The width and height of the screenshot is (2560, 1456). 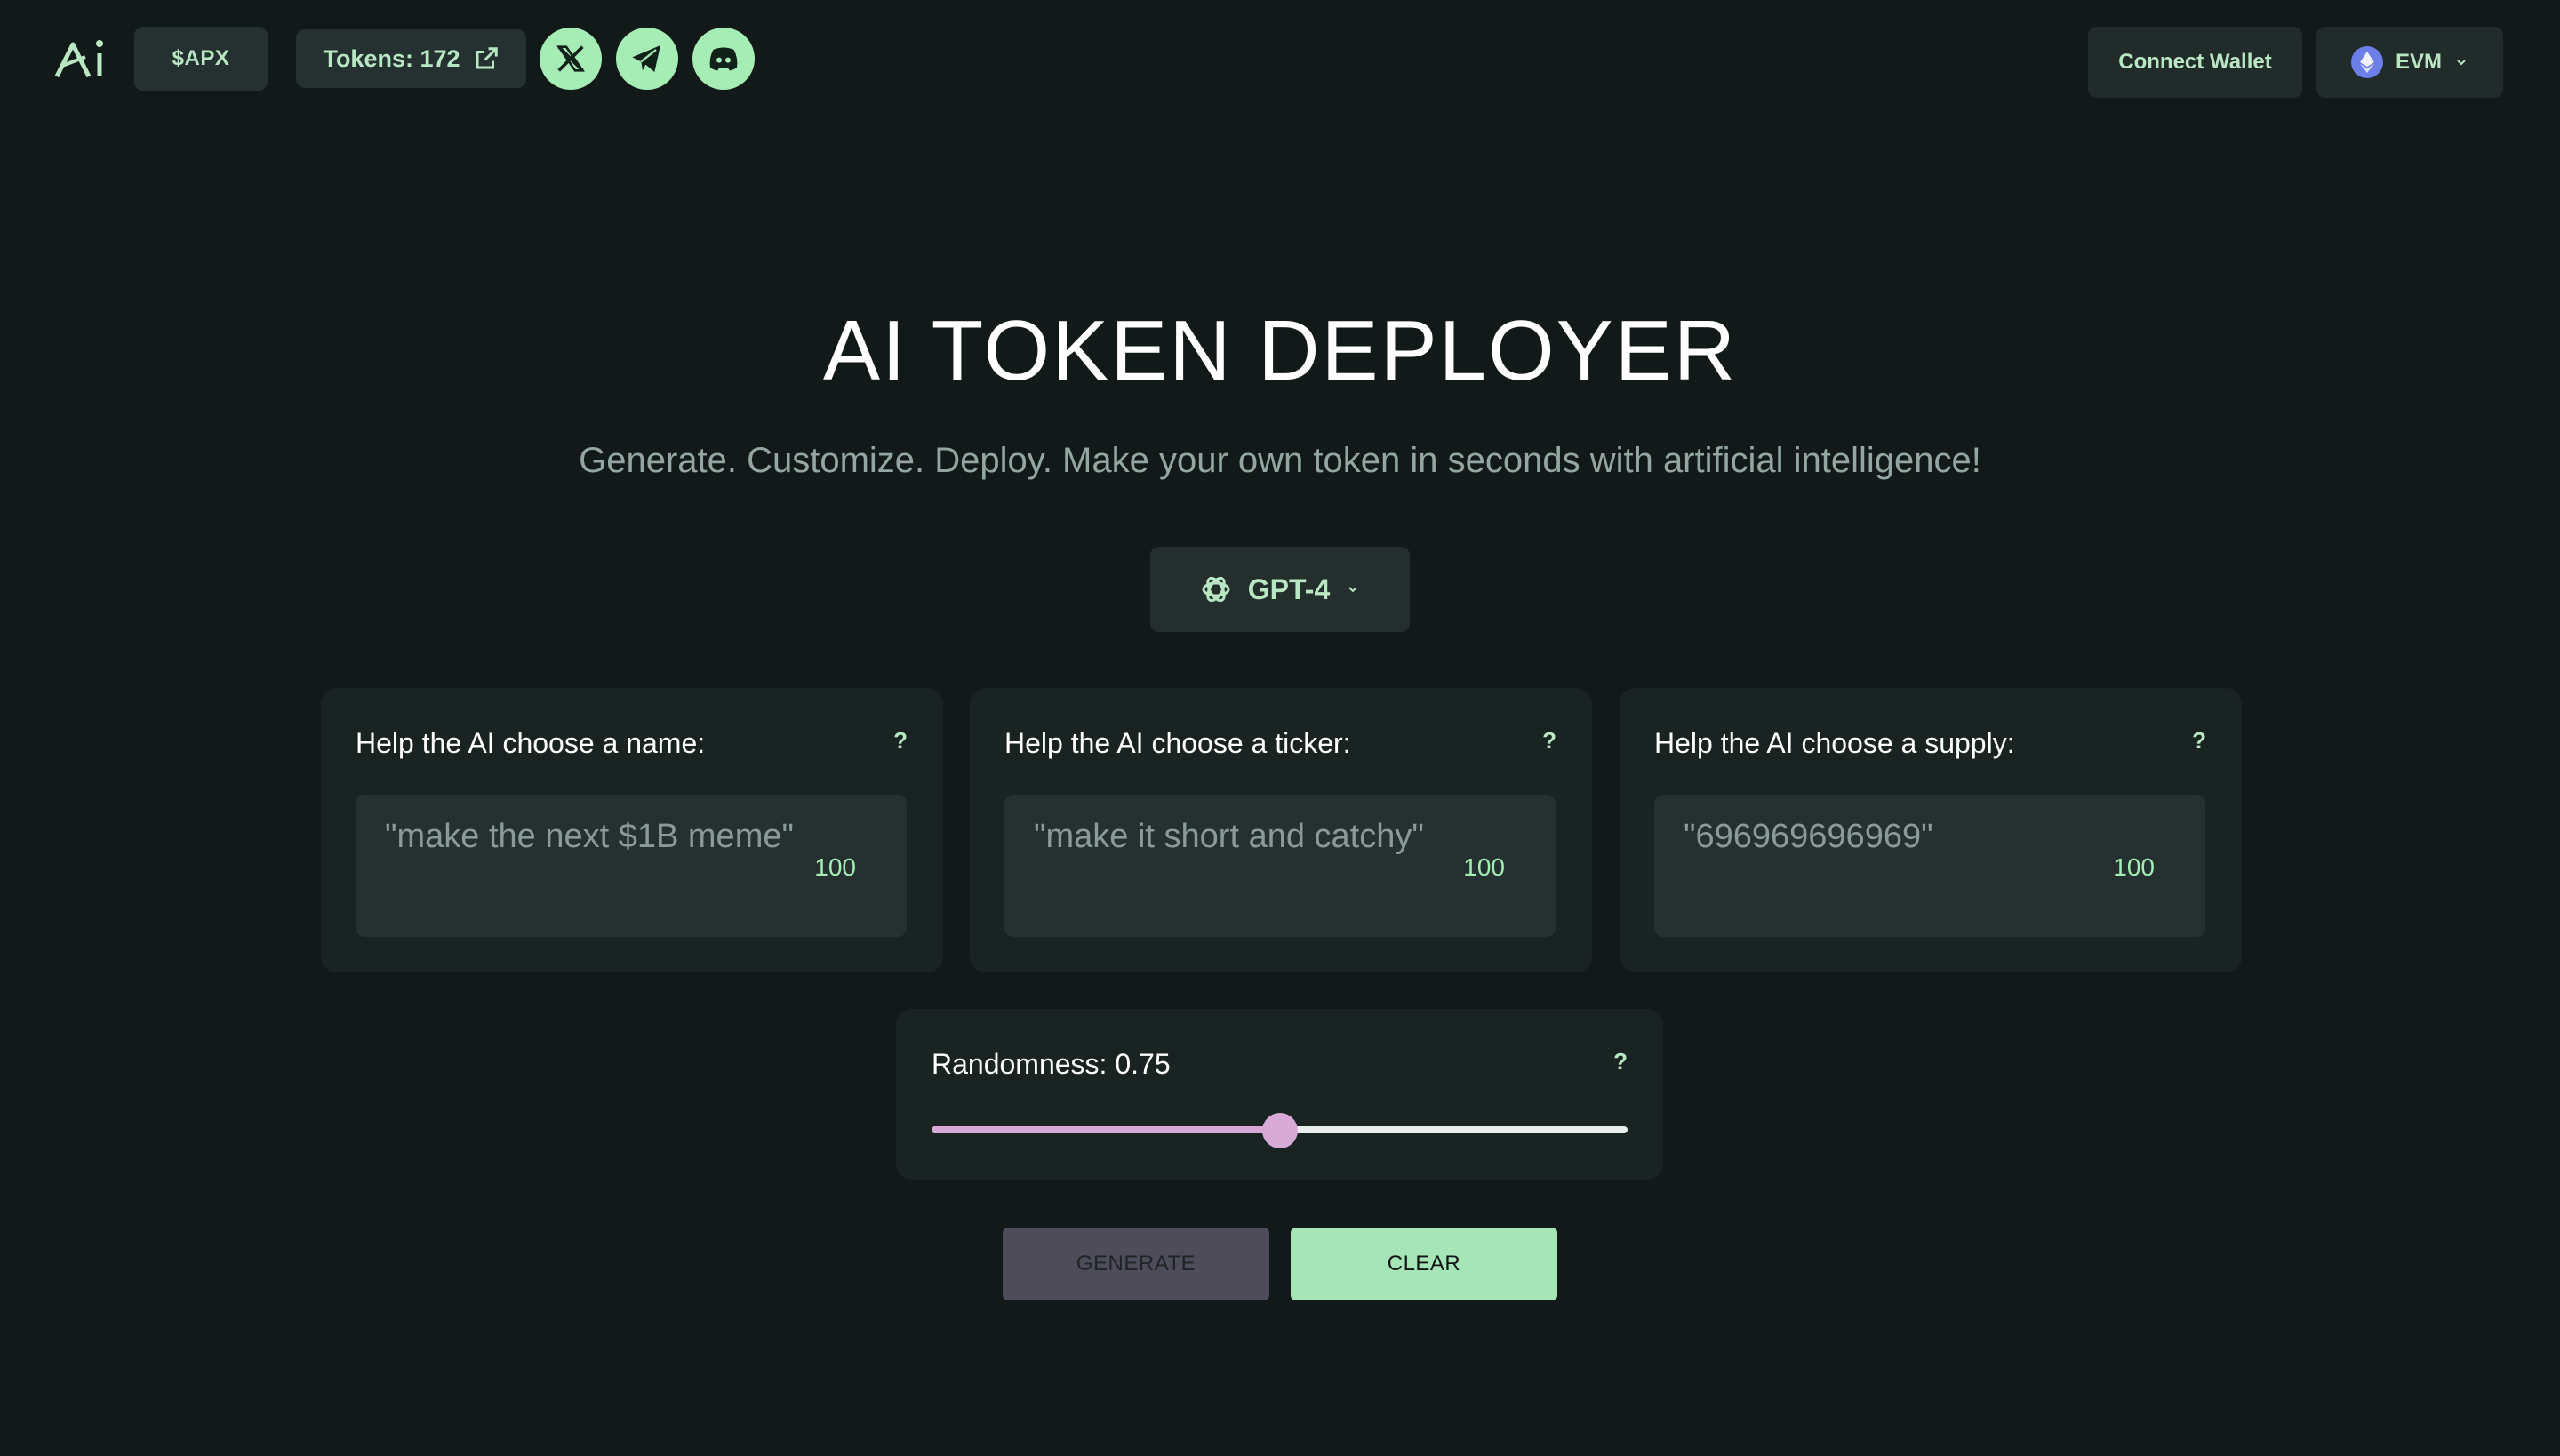 I want to click on name-help-icon: ?, so click(x=900, y=741).